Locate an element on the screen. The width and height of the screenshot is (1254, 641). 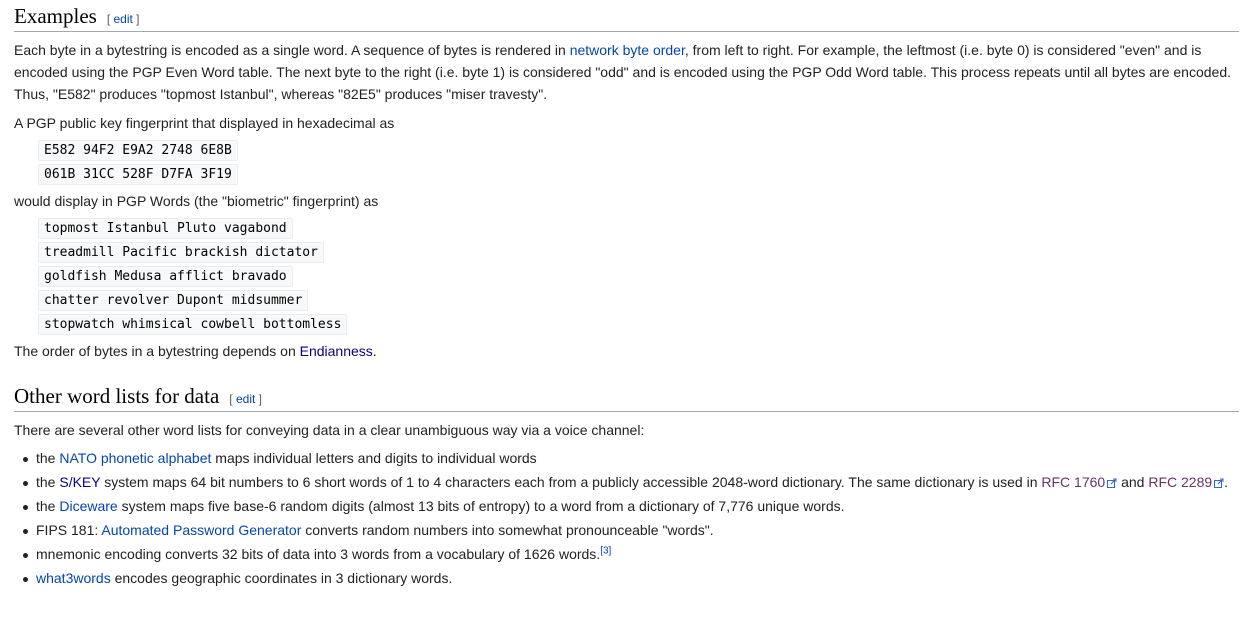
item-text: FIPS 181: is located at coordinates (69, 530).